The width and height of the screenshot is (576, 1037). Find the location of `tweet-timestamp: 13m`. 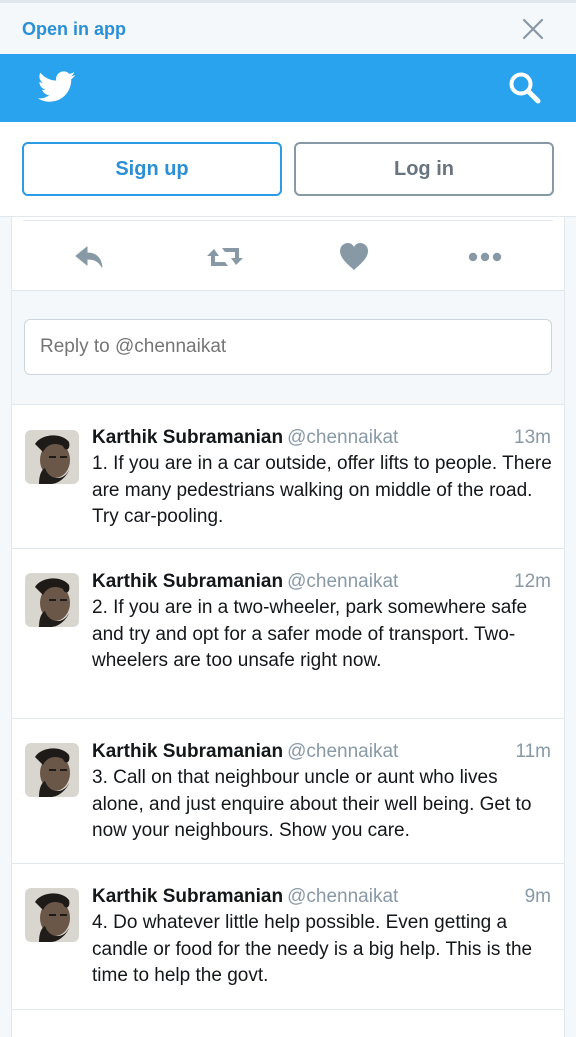

tweet-timestamp: 13m is located at coordinates (532, 438).